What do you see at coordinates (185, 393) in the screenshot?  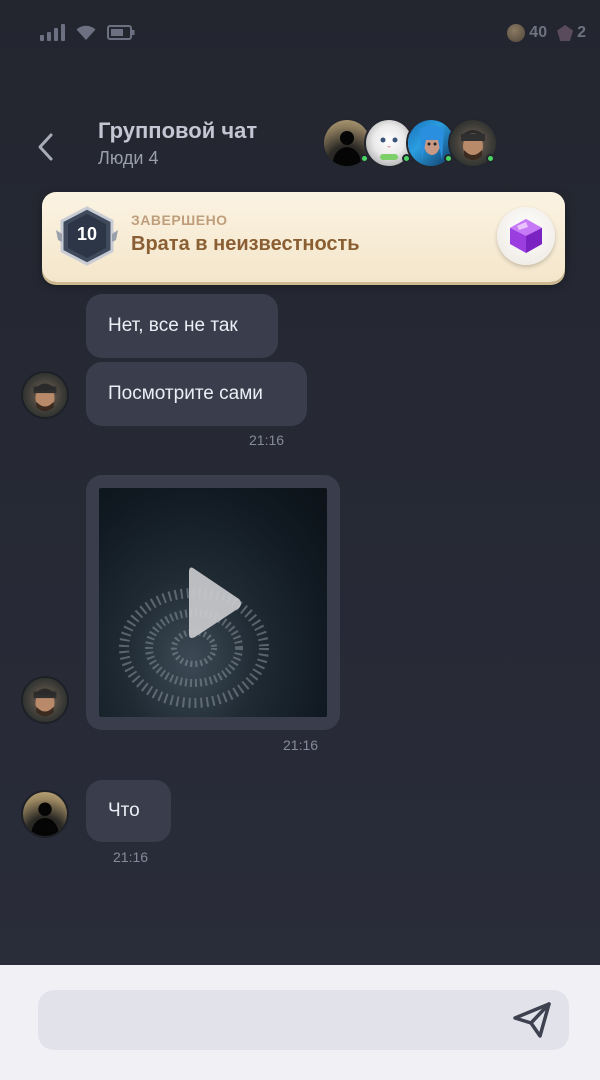 I see `message-text: Посмотрите сами` at bounding box center [185, 393].